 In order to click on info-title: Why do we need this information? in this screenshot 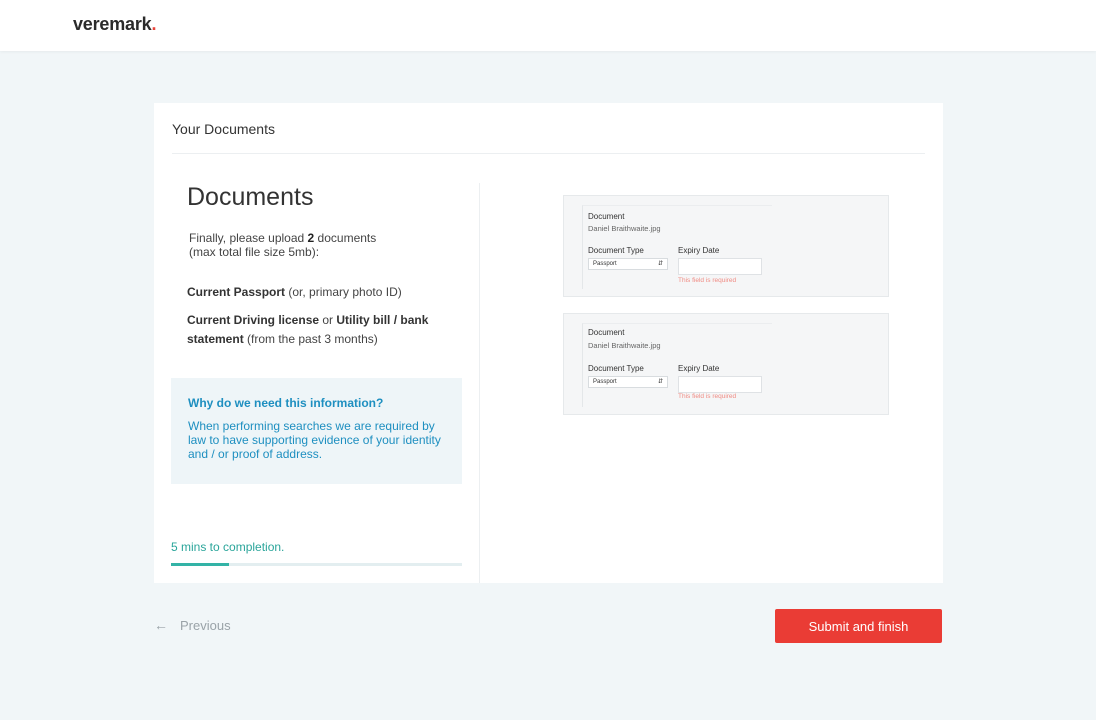, I will do `click(286, 403)`.